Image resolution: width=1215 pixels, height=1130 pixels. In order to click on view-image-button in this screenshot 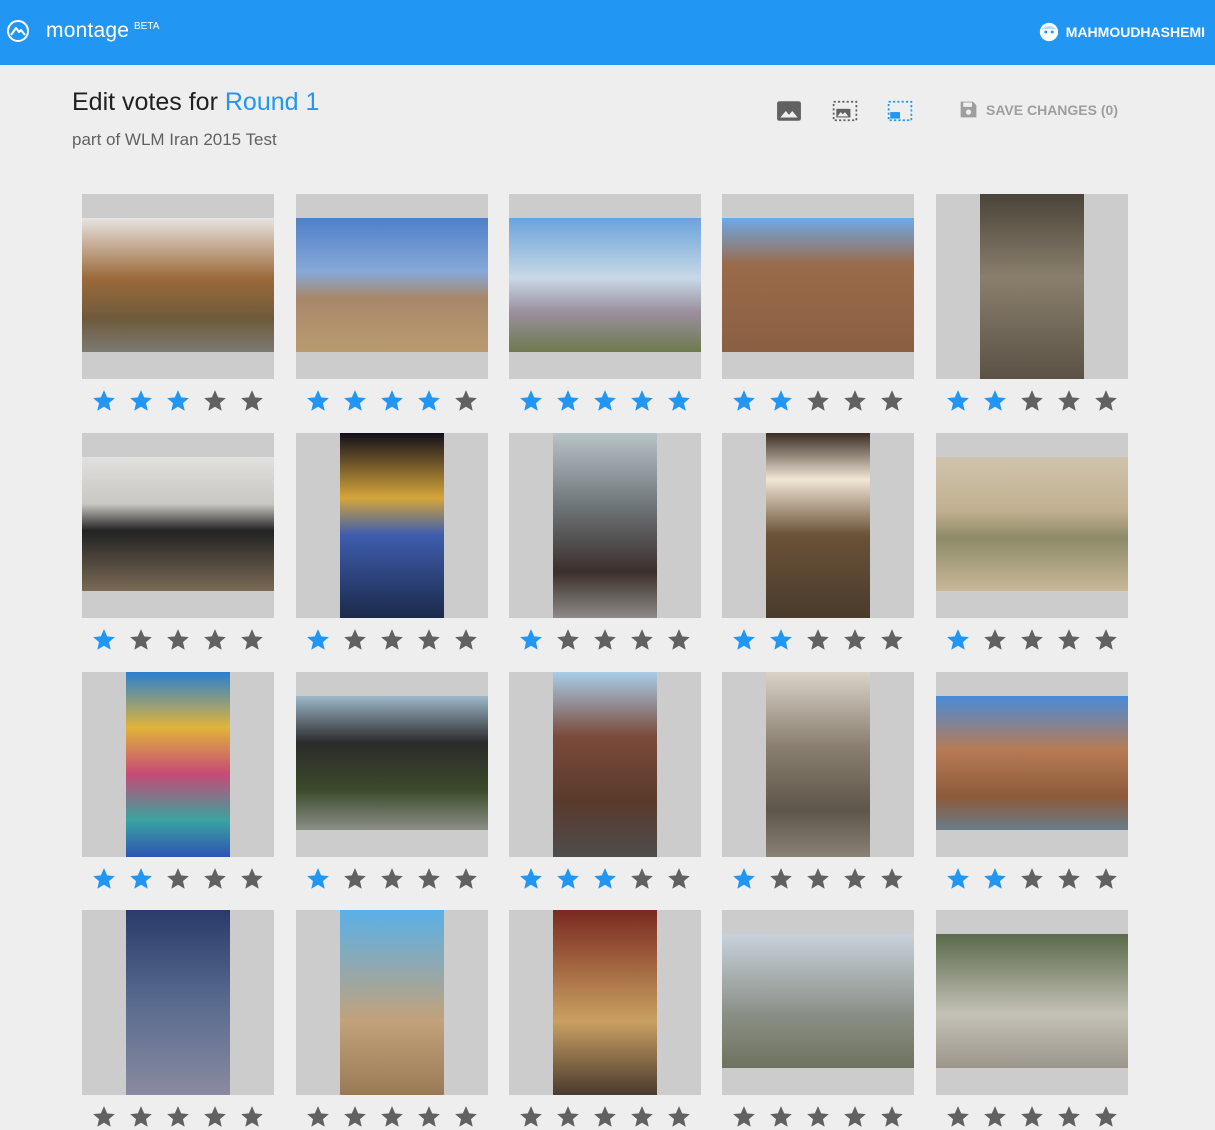, I will do `click(789, 111)`.